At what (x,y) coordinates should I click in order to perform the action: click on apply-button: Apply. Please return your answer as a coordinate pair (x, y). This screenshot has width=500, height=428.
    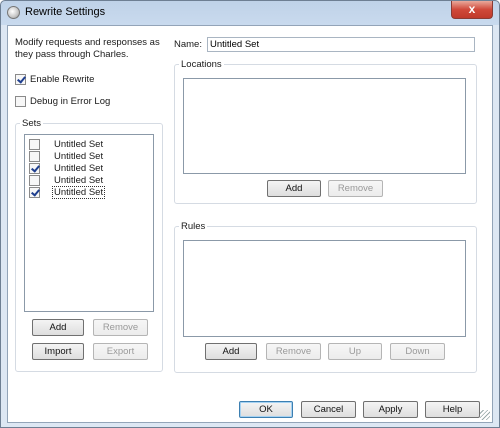
    Looking at the image, I should click on (390, 409).